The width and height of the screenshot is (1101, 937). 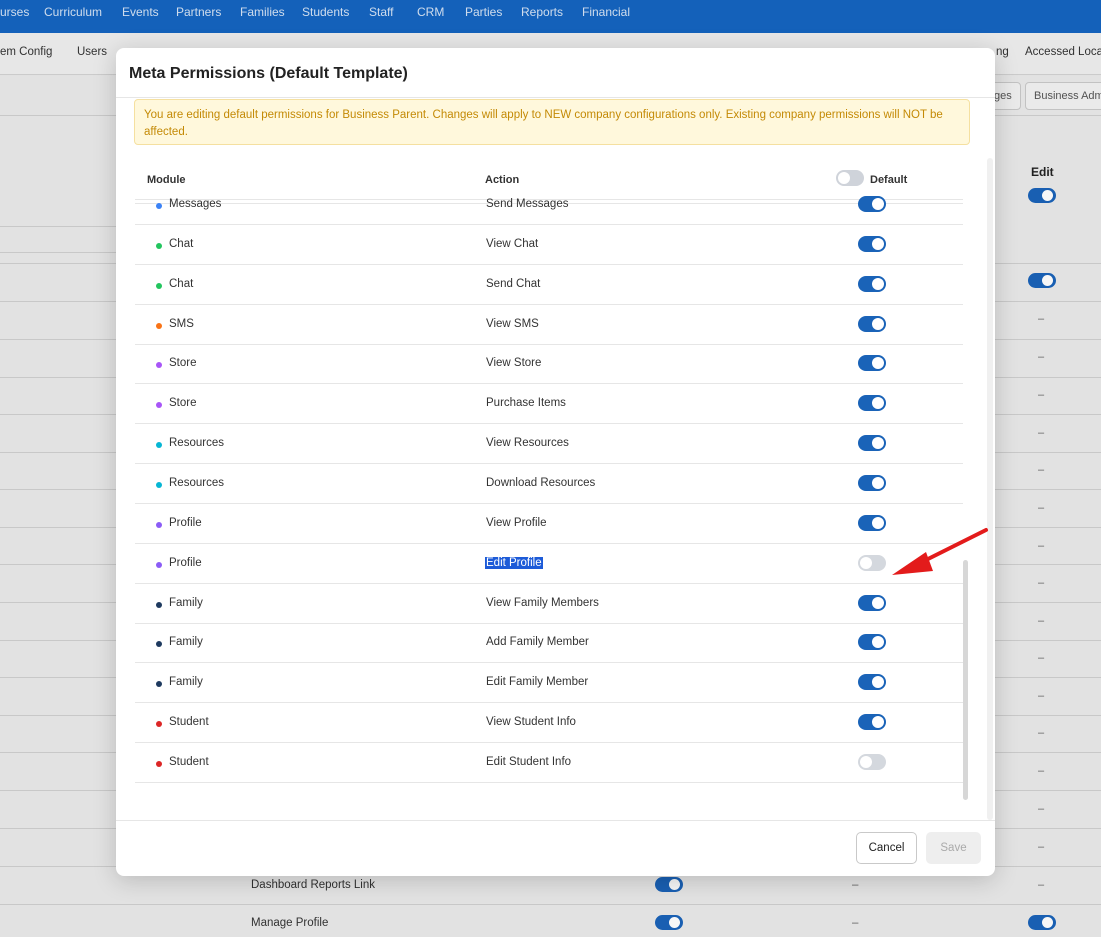 I want to click on action-name: View Student Info, so click(x=531, y=722).